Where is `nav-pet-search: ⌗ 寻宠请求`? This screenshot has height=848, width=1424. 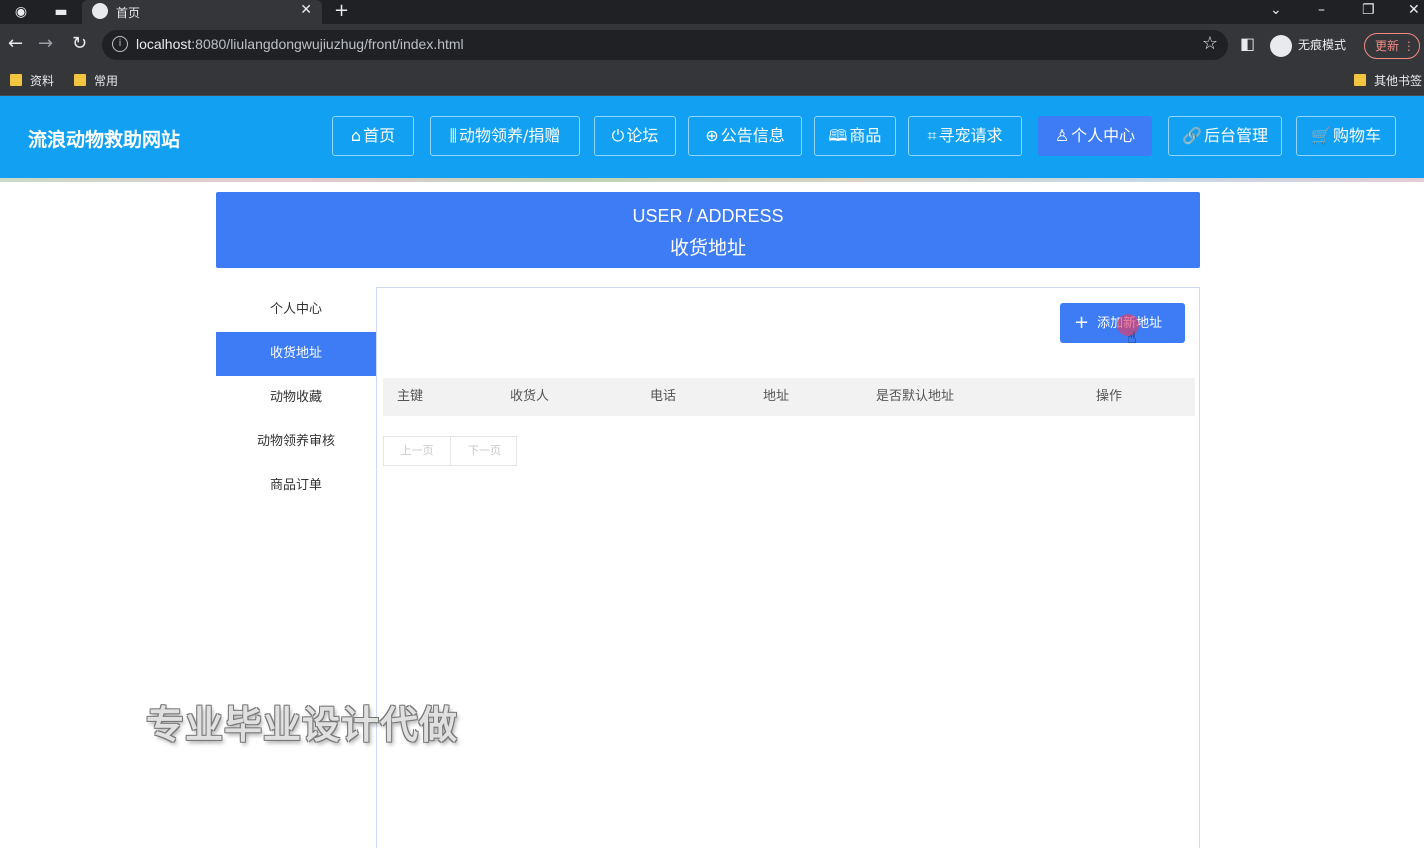 nav-pet-search: ⌗ 寻宠请求 is located at coordinates (965, 136).